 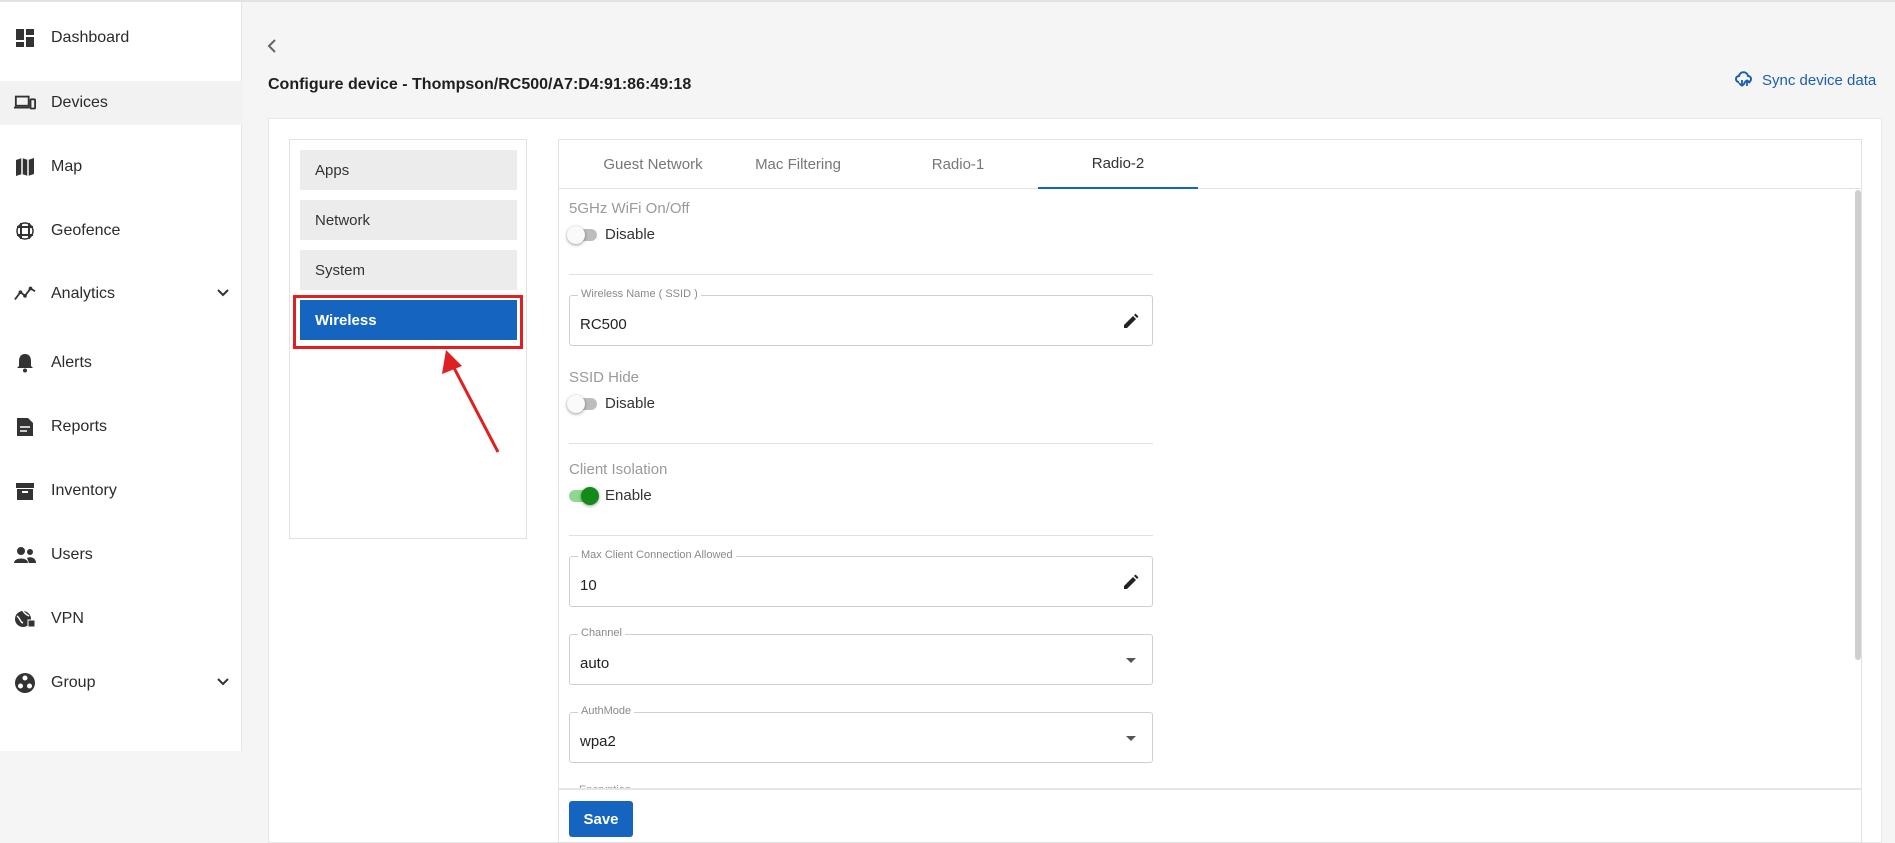 What do you see at coordinates (601, 819) in the screenshot?
I see `save-button: Save` at bounding box center [601, 819].